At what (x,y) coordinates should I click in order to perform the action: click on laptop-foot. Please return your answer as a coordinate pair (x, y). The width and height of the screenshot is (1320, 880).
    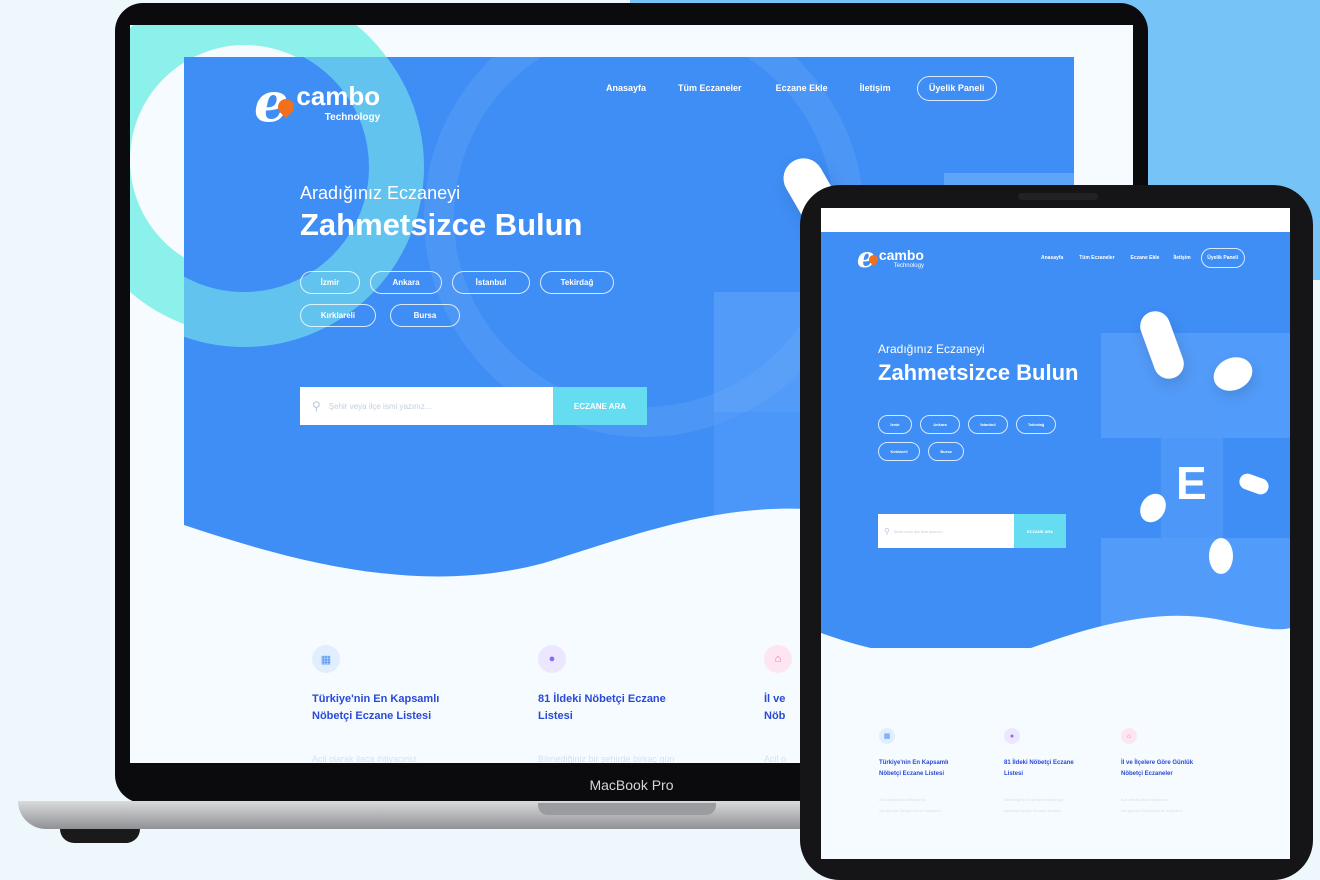
    Looking at the image, I should click on (100, 836).